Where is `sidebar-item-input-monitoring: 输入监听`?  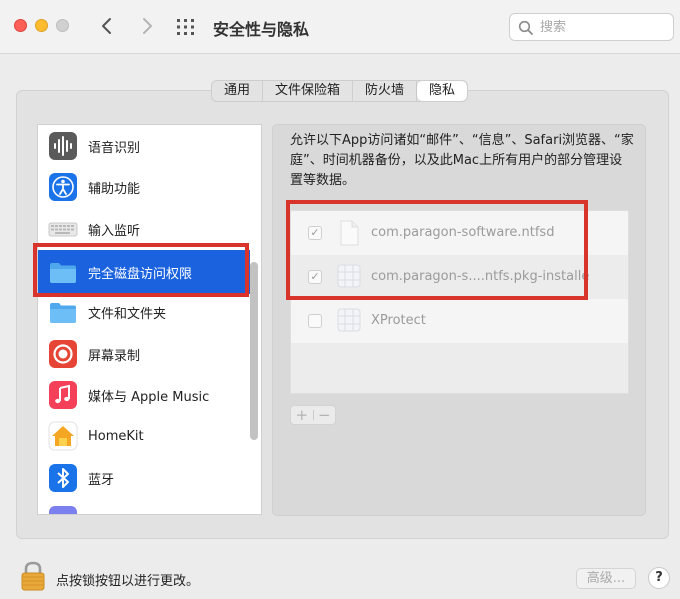
sidebar-item-input-monitoring: 输入监听 is located at coordinates (144, 229).